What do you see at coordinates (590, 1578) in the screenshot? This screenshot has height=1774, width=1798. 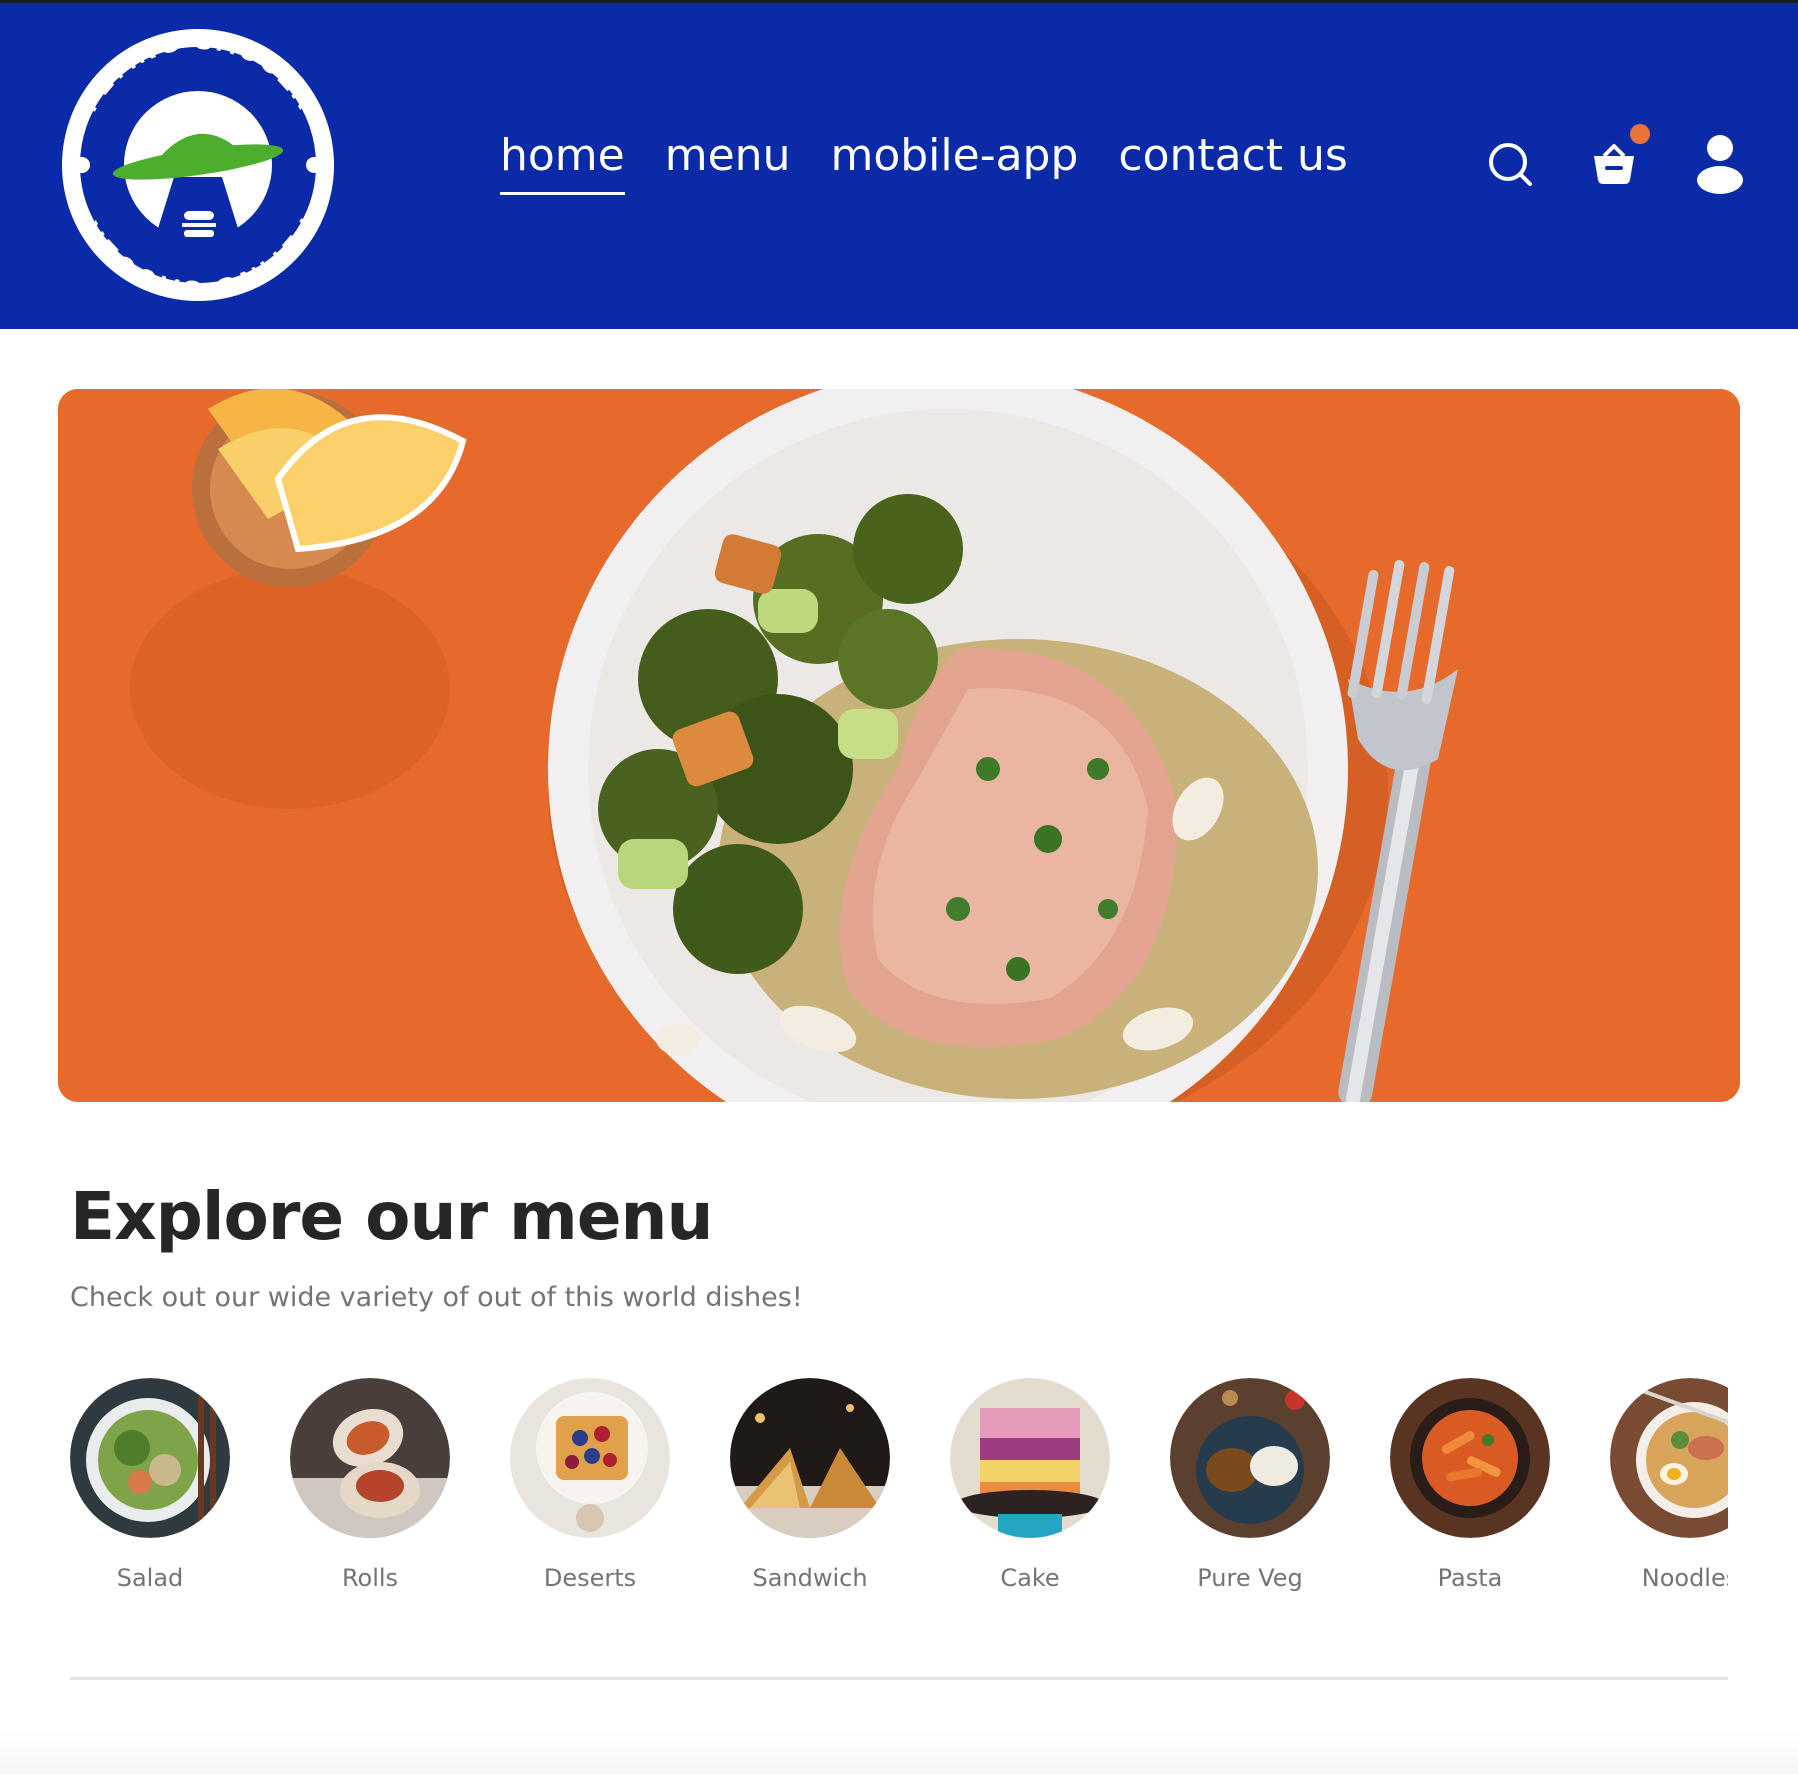 I see `menu-category-label: Deserts` at bounding box center [590, 1578].